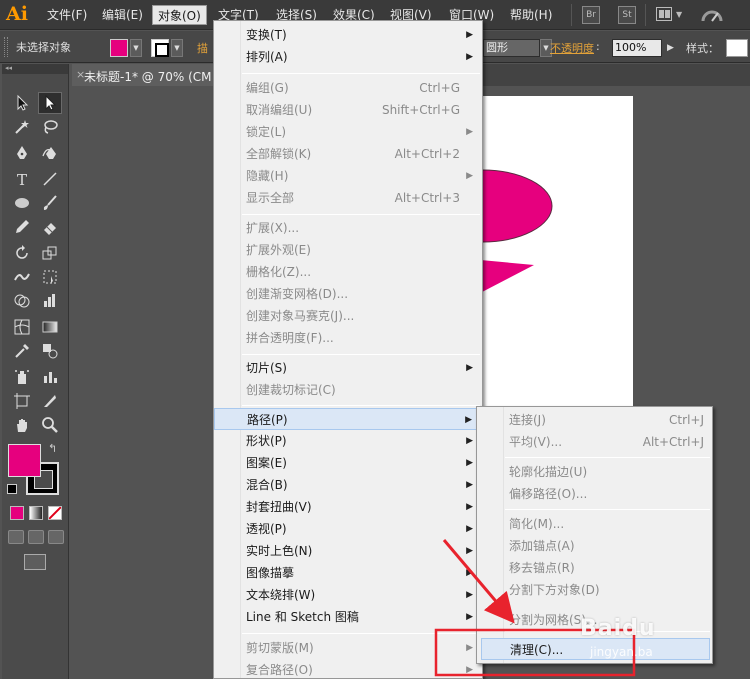 This screenshot has height=679, width=750. What do you see at coordinates (22, 127) in the screenshot?
I see `magic-wand-tool-icon` at bounding box center [22, 127].